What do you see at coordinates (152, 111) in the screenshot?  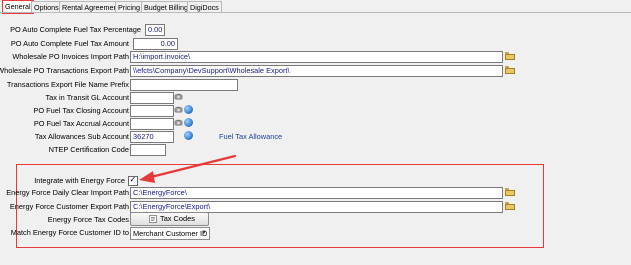 I see `po-fuel-closing-input` at bounding box center [152, 111].